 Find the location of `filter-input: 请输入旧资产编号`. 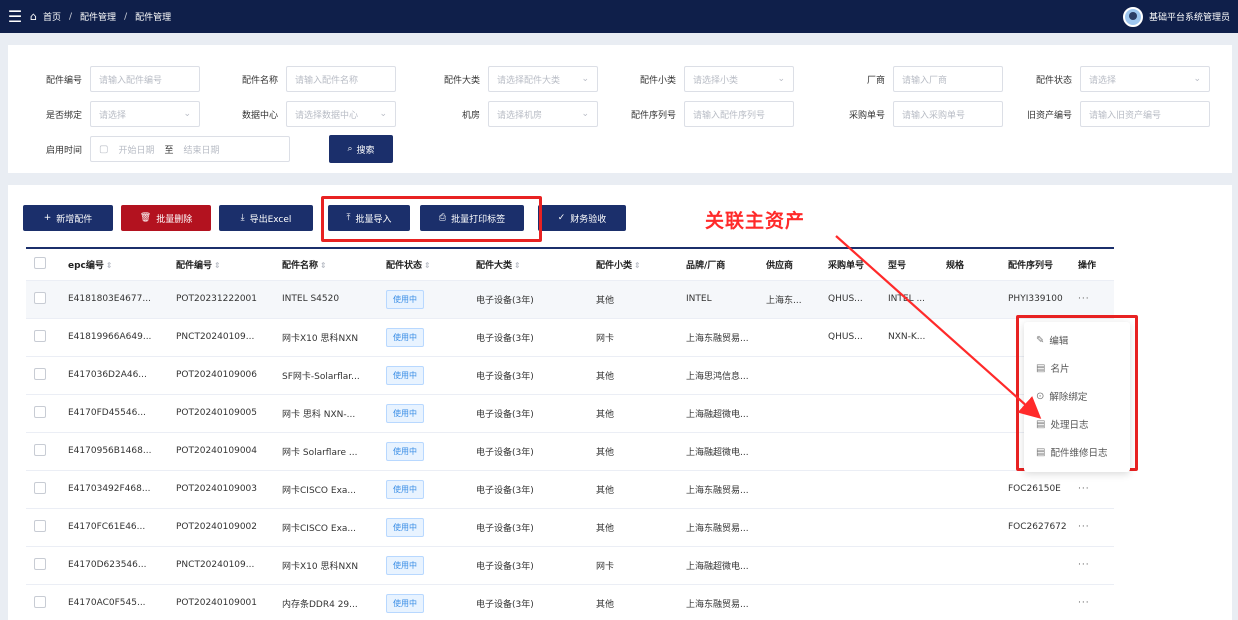

filter-input: 请输入旧资产编号 is located at coordinates (1145, 114).